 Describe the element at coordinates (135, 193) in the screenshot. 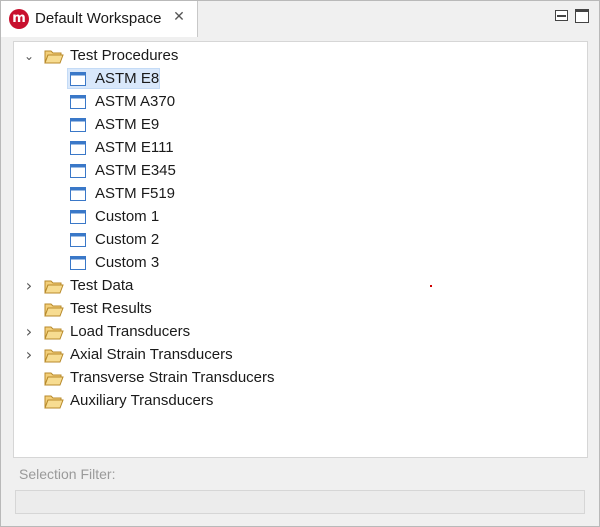

I see `tree-node-label: ASTM F519` at that location.